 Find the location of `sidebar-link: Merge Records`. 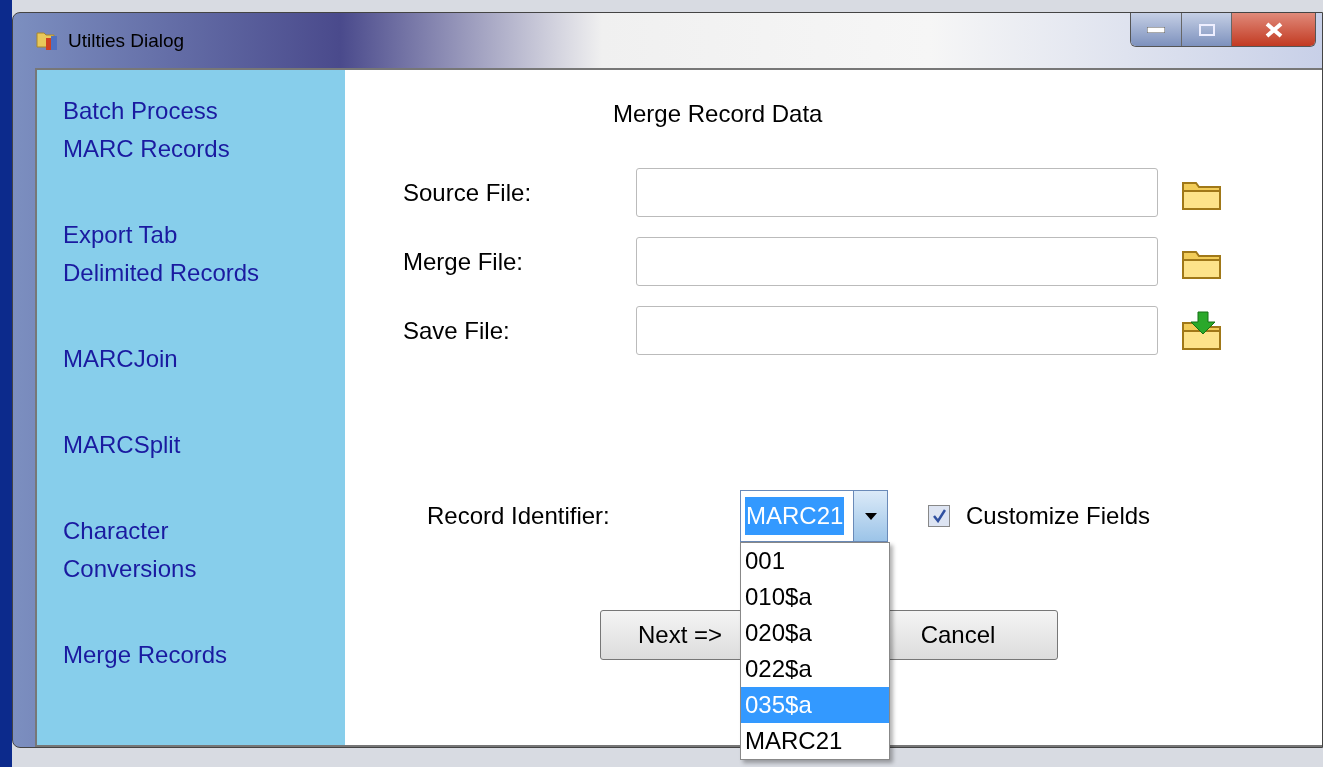

sidebar-link: Merge Records is located at coordinates (204, 655).